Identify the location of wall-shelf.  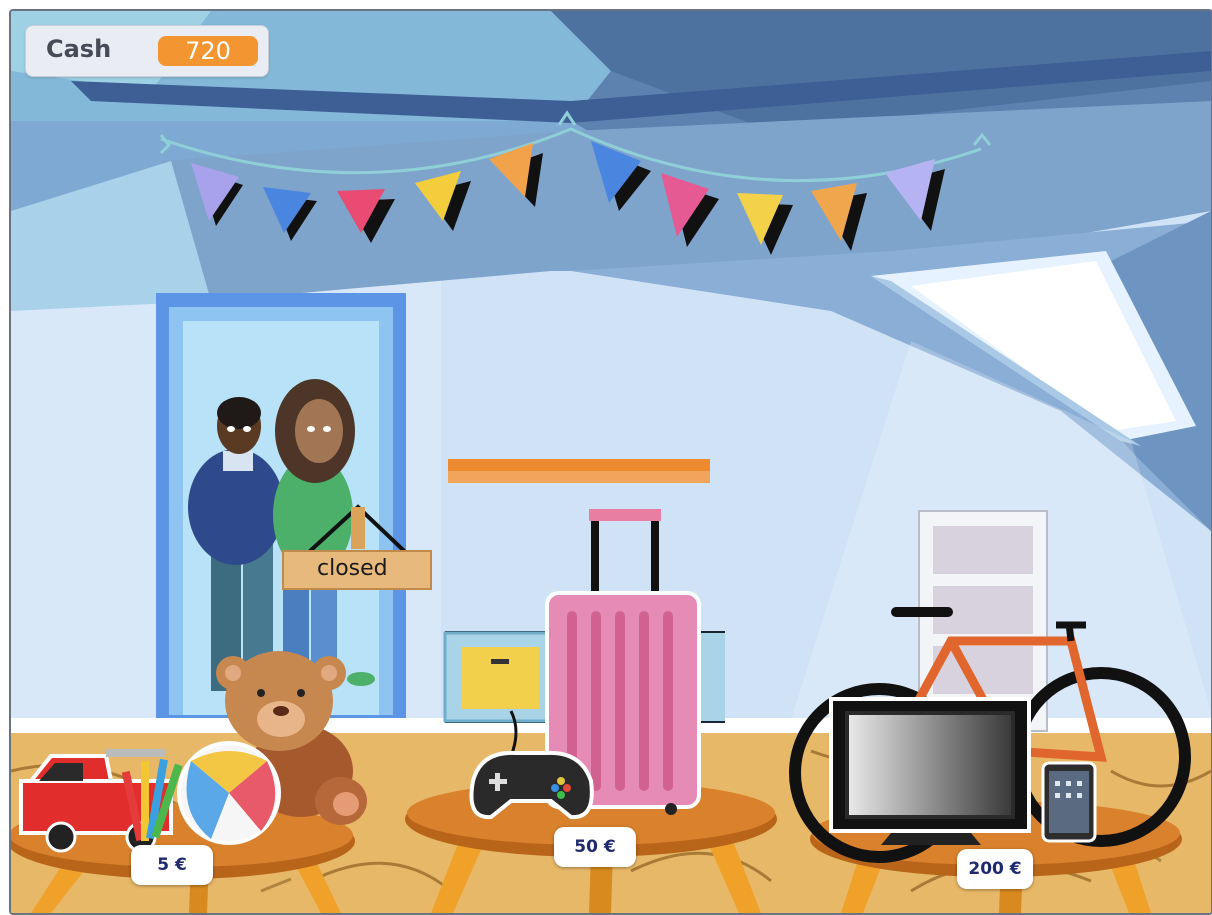
(579, 471).